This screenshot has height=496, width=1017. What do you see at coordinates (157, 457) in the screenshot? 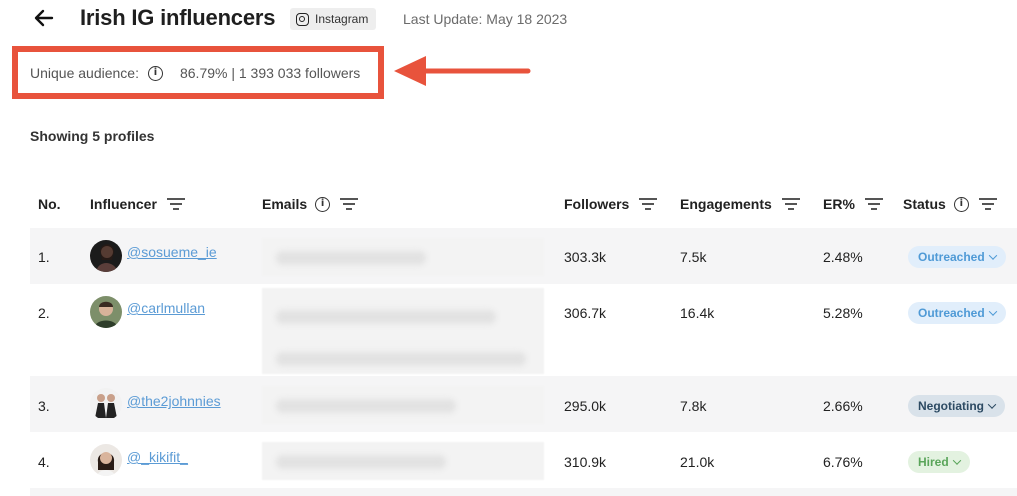
I see `influencer-handle: @_kikifit_` at bounding box center [157, 457].